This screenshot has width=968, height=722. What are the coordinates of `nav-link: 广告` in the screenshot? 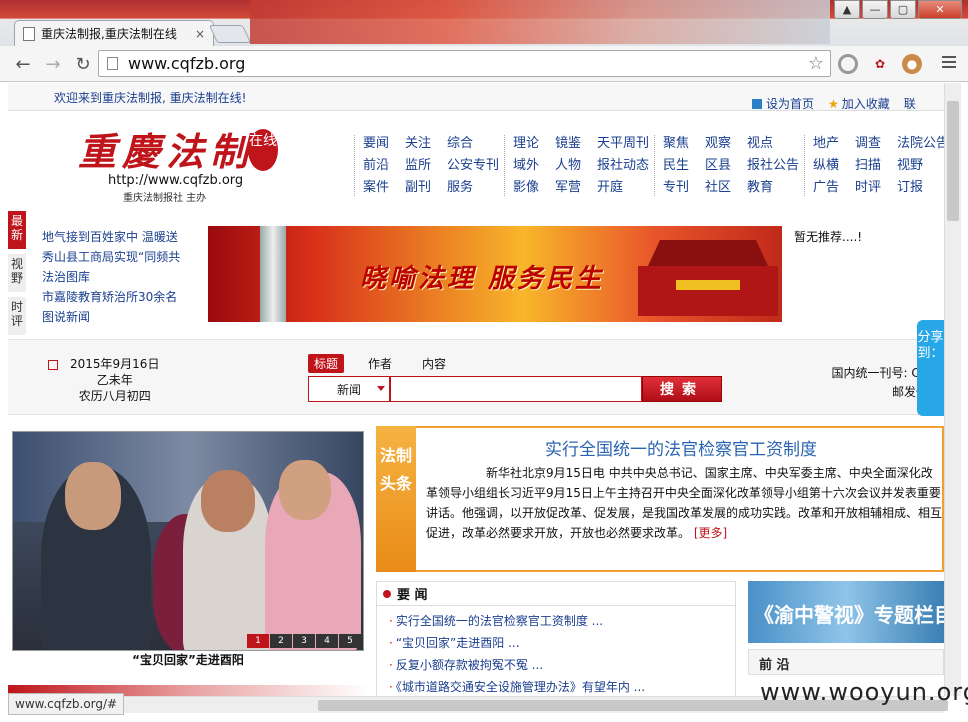 It's located at (826, 187).